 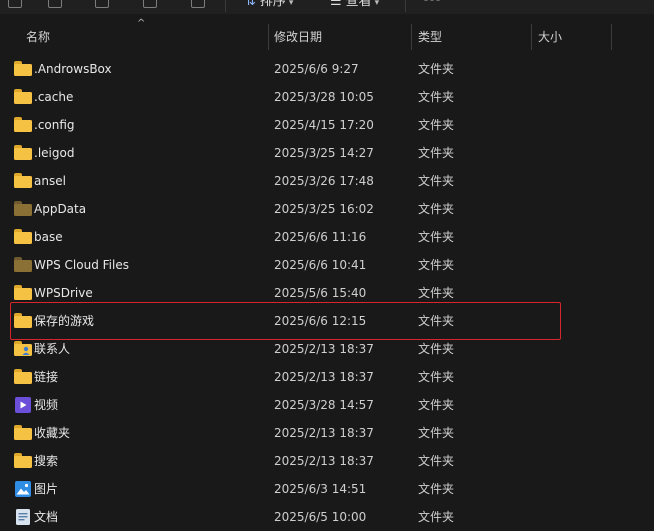 I want to click on file-row: 保存的游戏 2025/6/6 12:15 文件夹, so click(x=327, y=321).